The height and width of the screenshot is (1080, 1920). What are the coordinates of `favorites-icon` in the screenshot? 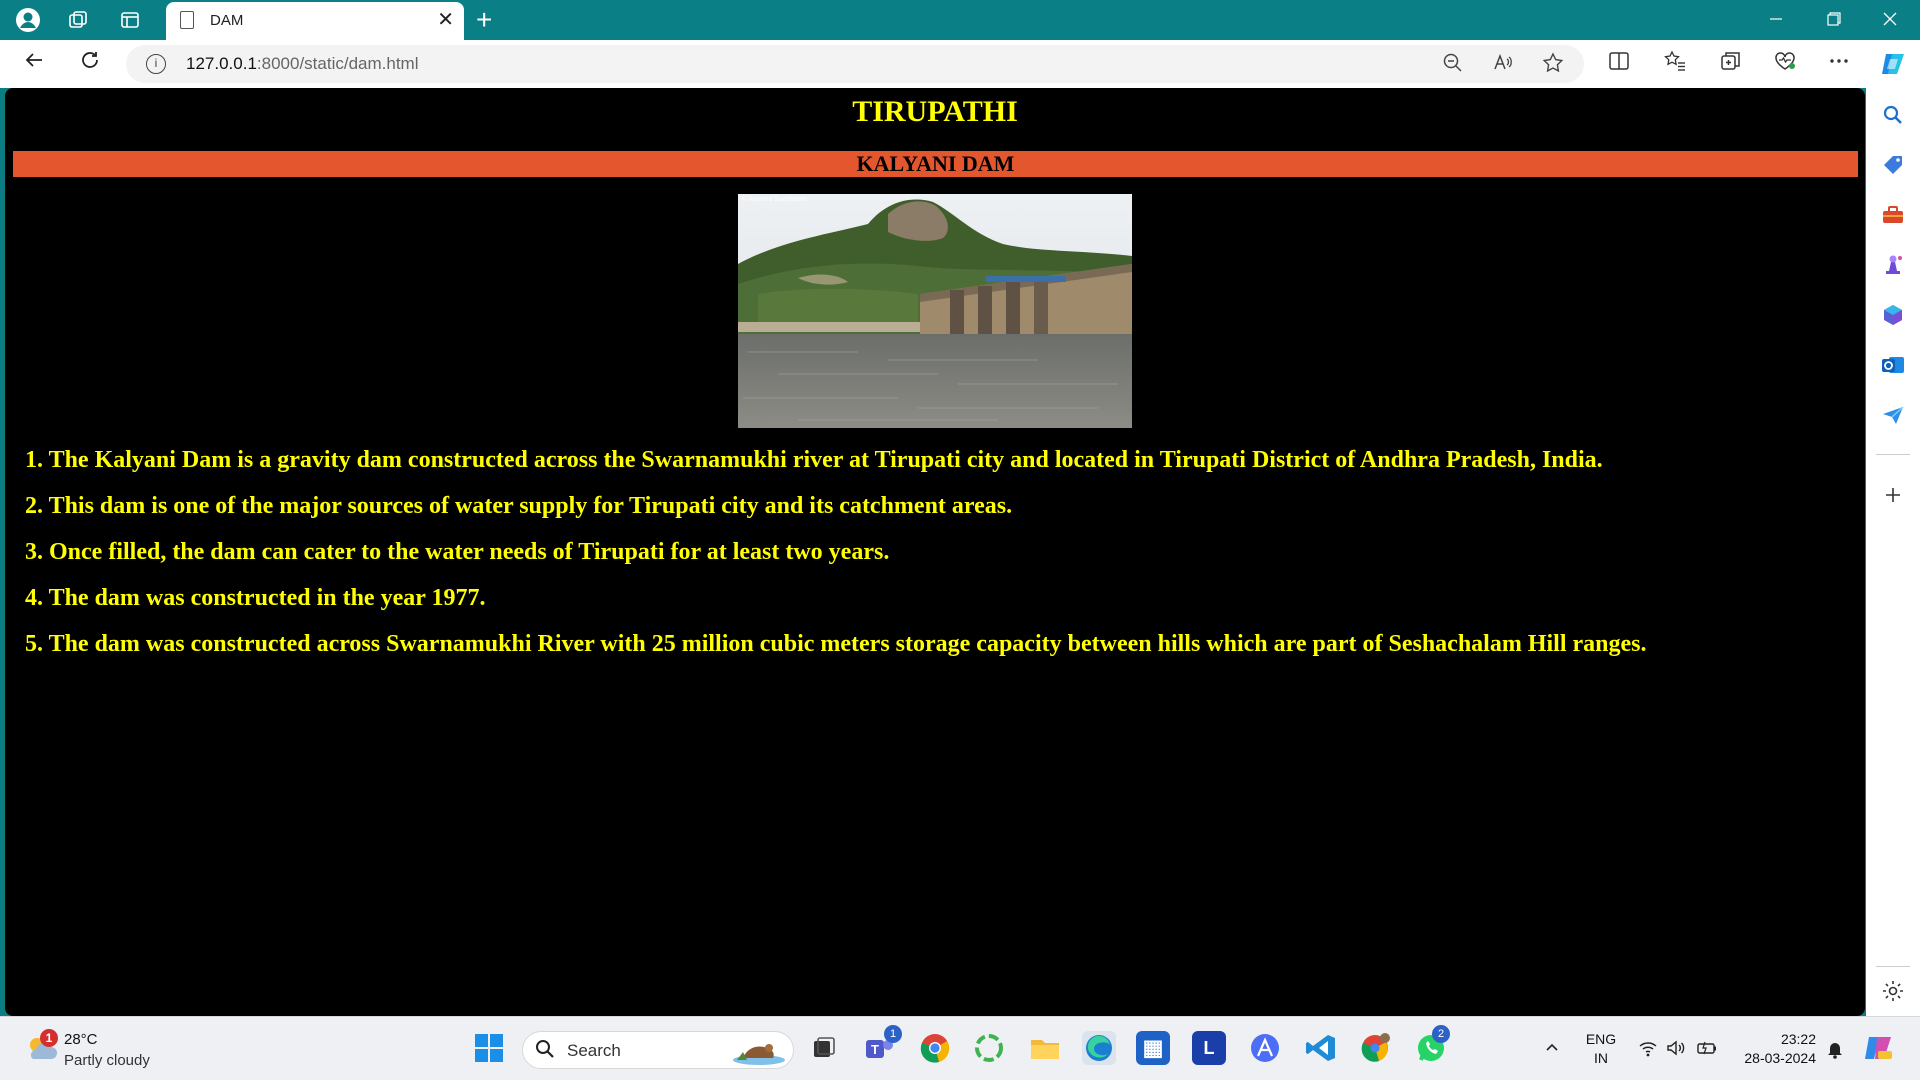 It's located at (1675, 65).